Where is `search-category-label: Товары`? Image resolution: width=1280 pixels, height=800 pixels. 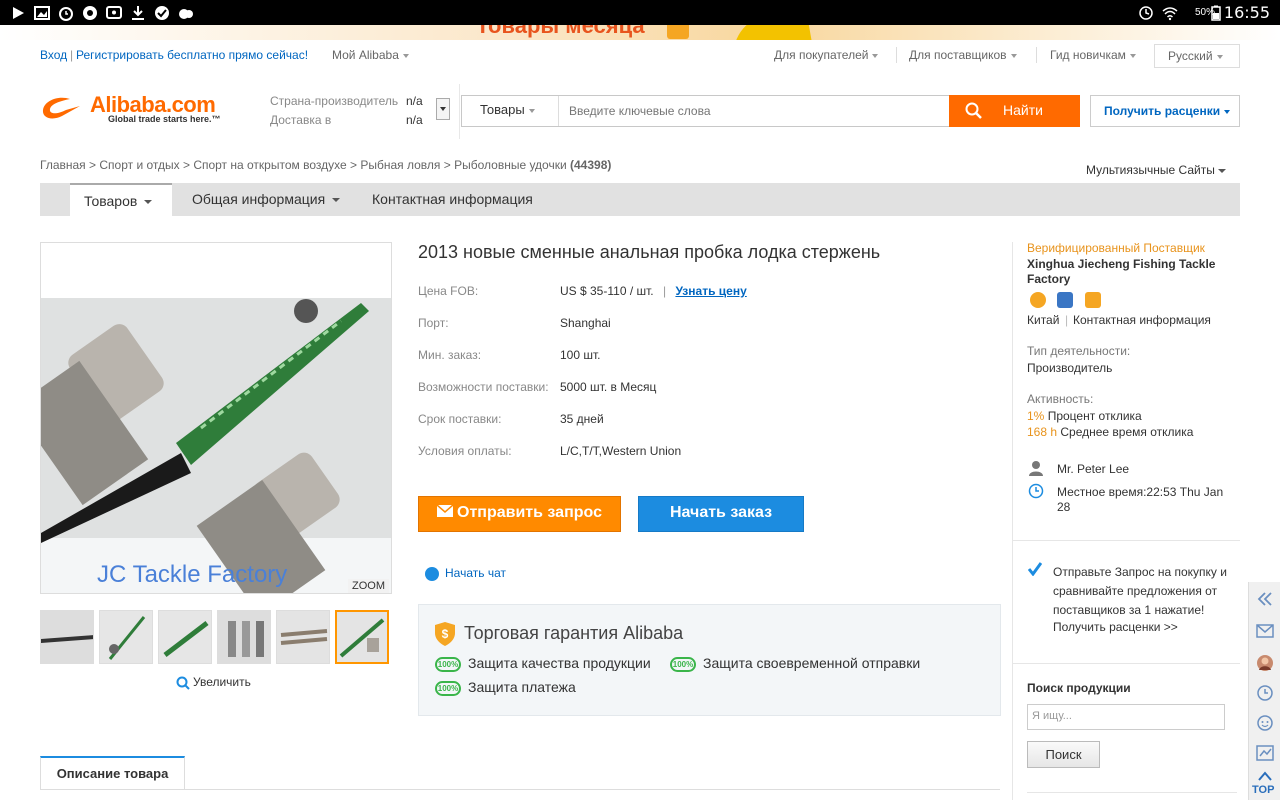 search-category-label: Товары is located at coordinates (502, 109).